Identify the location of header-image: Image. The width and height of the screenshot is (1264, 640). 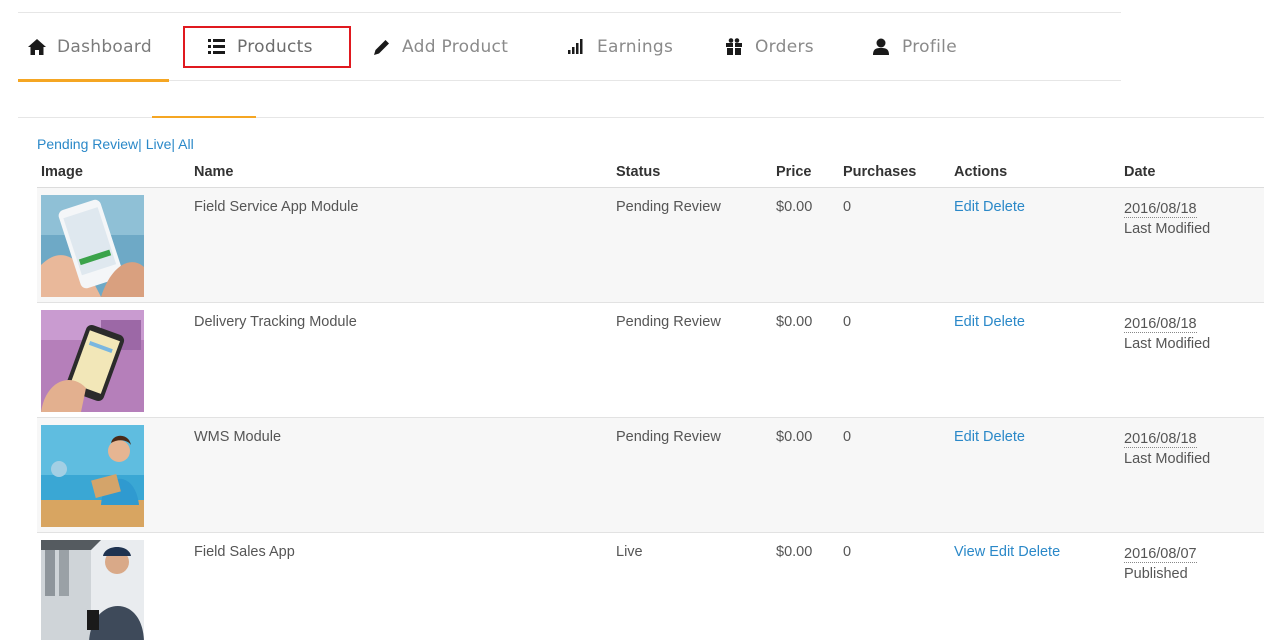
(62, 172).